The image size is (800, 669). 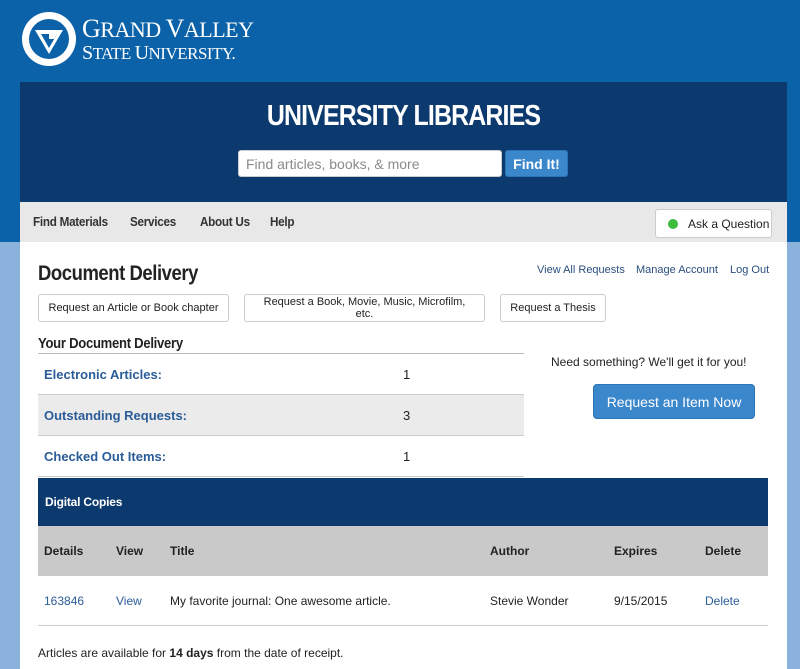 I want to click on ask-a-question-label: Ask a Question, so click(x=729, y=223).